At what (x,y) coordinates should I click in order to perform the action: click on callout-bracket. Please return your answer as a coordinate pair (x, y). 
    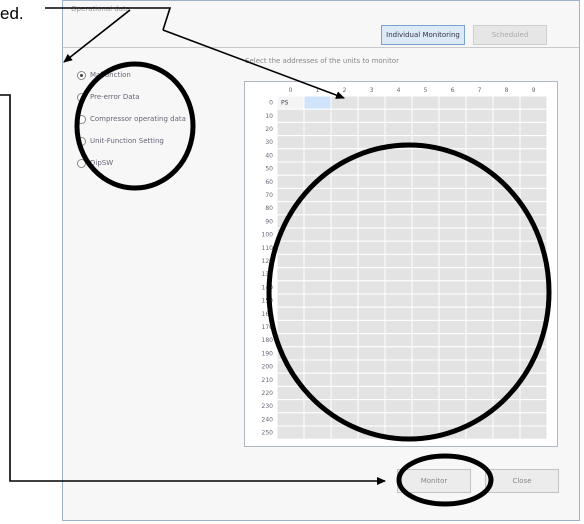
    Looking at the image, I should click on (108, 19).